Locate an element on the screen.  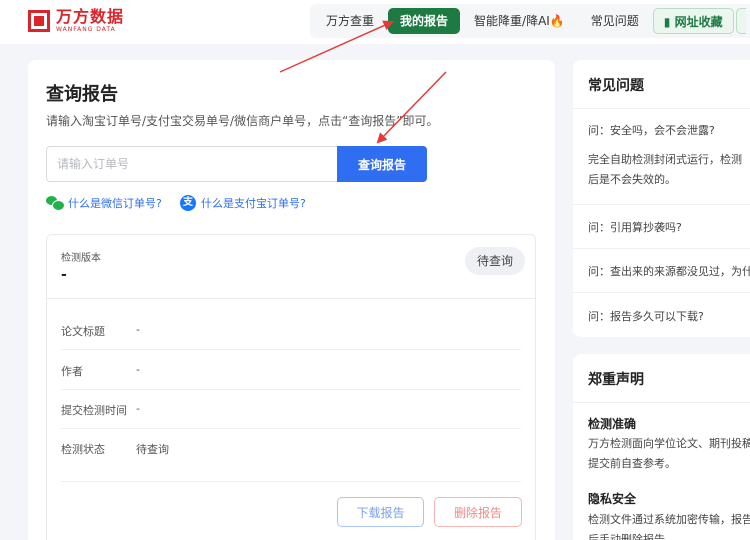
faq-question: 问：引用算抄袭吗? is located at coordinates (635, 227).